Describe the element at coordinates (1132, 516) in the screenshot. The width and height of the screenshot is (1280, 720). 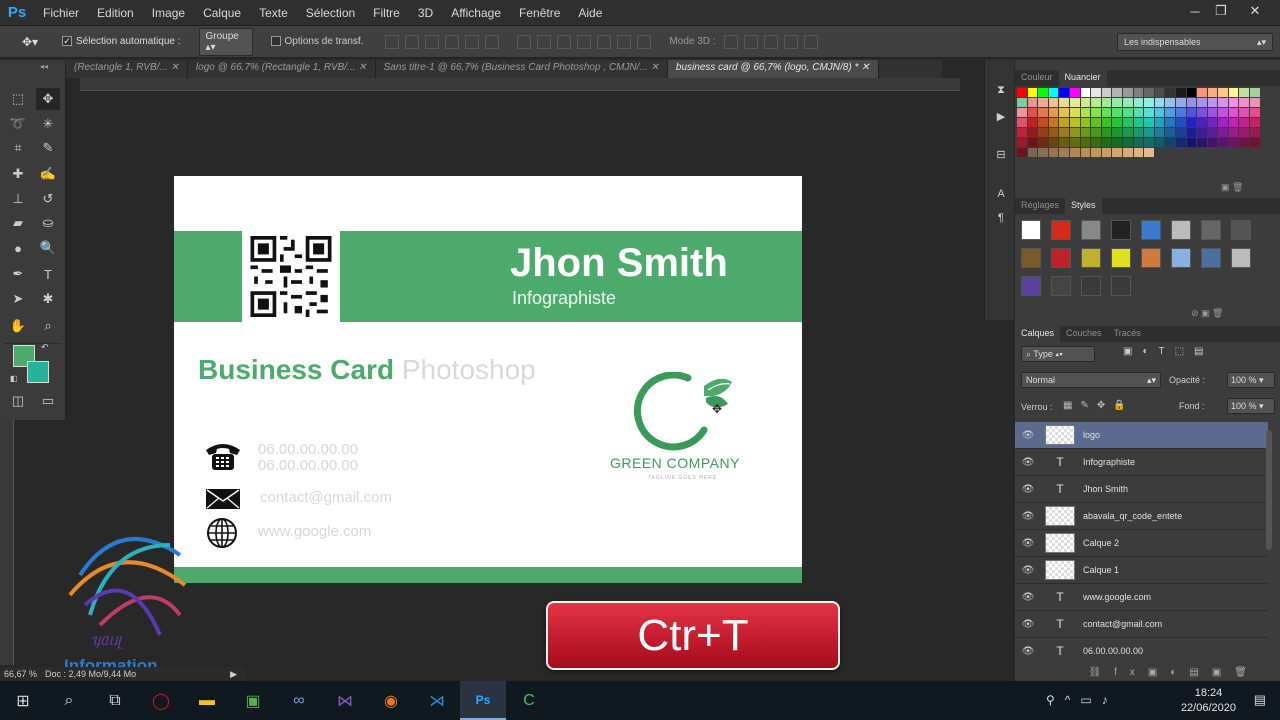
I see `layer-name: abavala_qr_code_entete` at that location.